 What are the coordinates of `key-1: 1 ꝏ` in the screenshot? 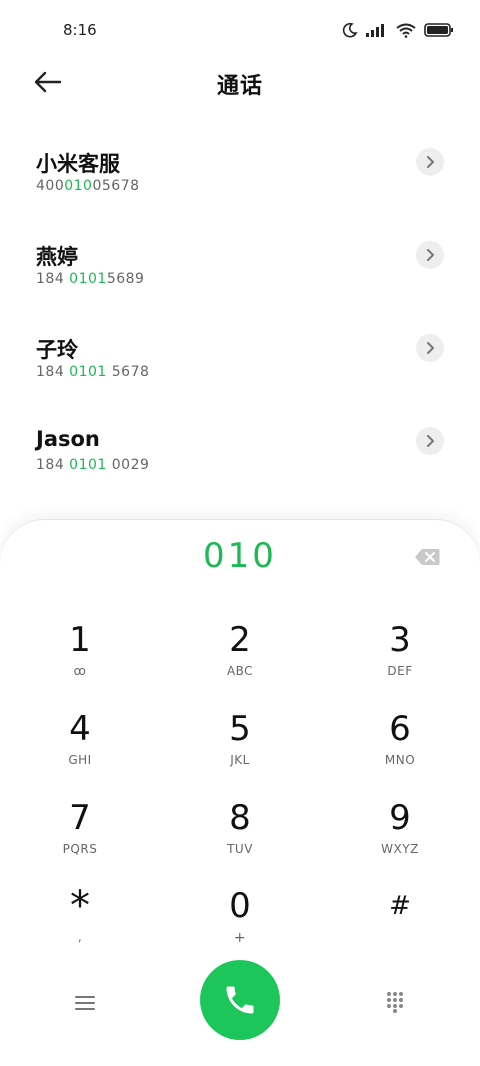 It's located at (80, 660).